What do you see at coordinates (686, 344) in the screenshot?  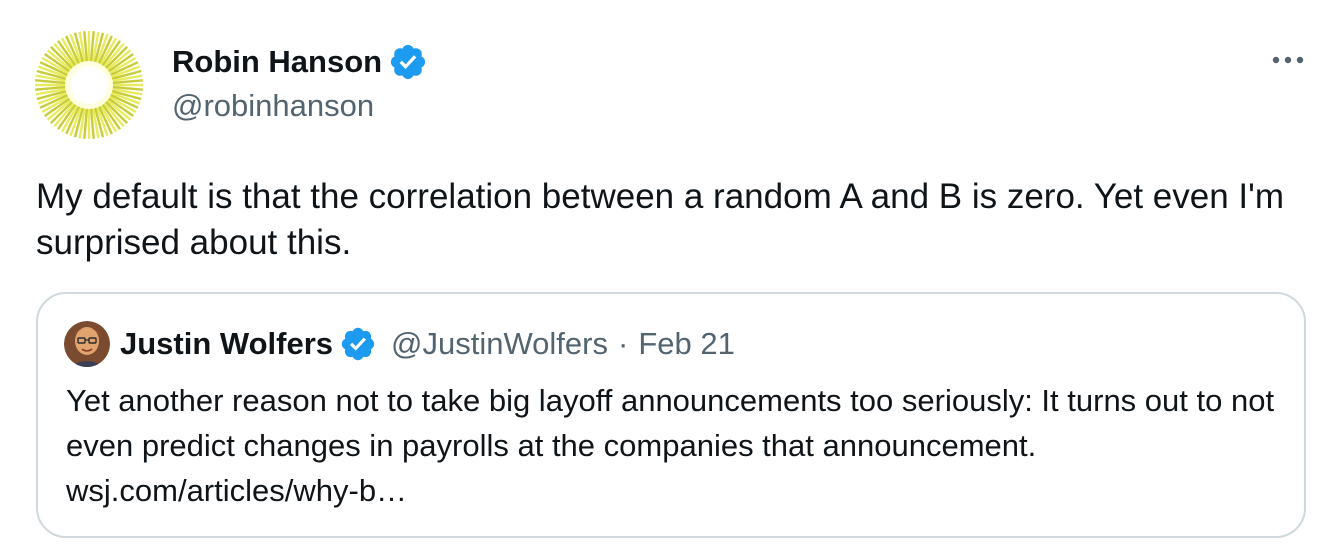 I see `quoted-tweet-date: Feb 21` at bounding box center [686, 344].